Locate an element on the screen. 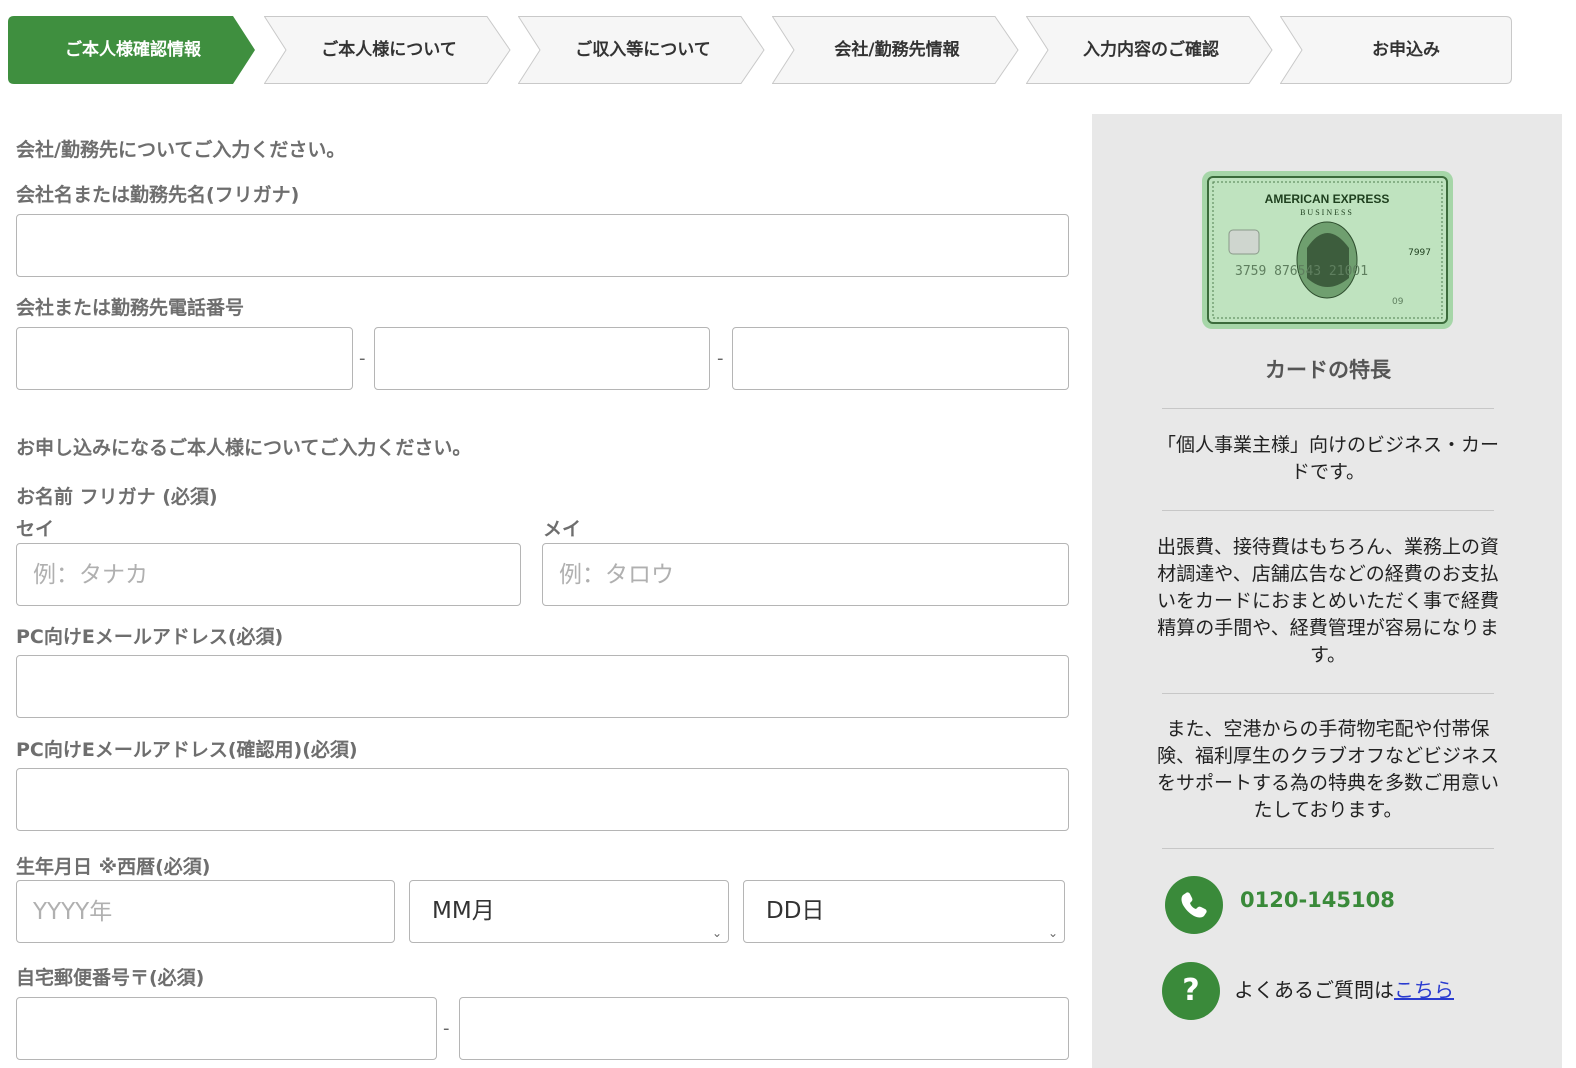  postal-code-part1-input is located at coordinates (226, 1028).